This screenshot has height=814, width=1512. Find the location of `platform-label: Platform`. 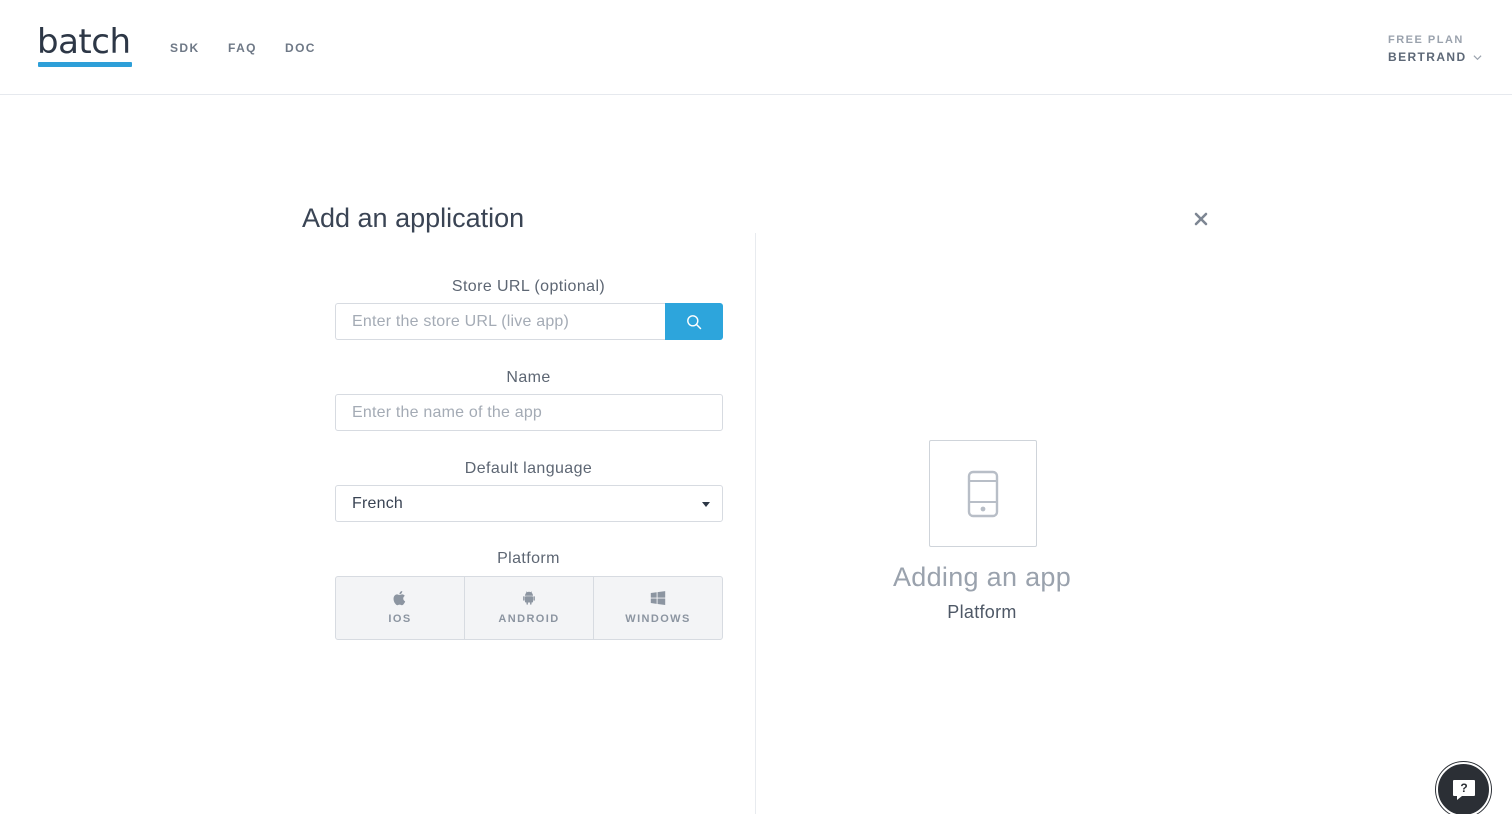

platform-label: Platform is located at coordinates (528, 558).